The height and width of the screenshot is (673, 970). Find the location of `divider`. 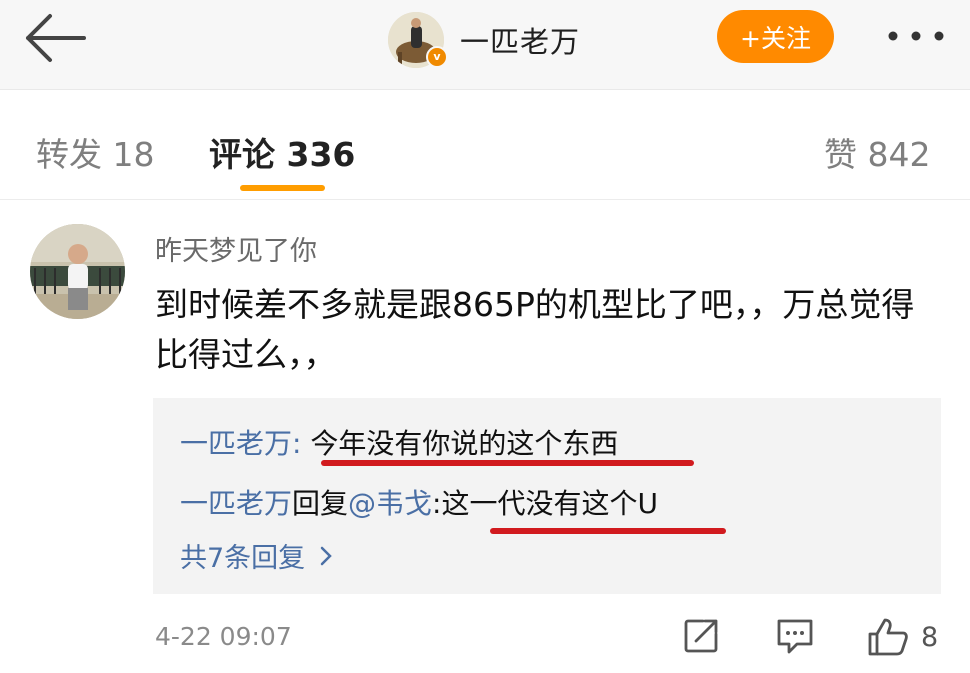

divider is located at coordinates (485, 199).